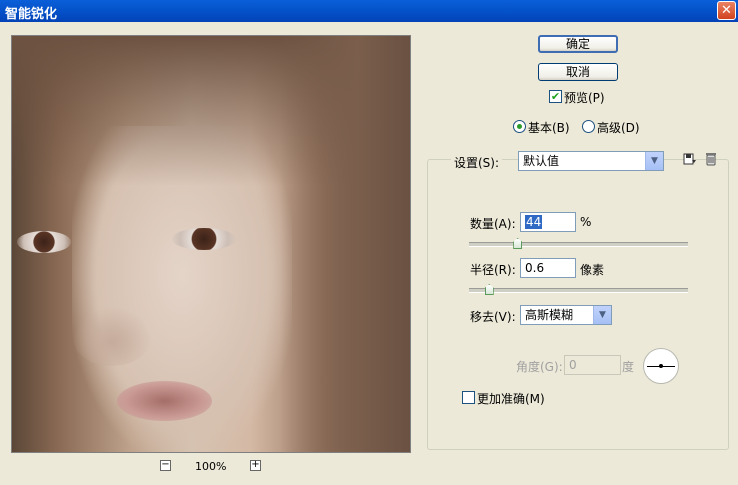 The width and height of the screenshot is (738, 485). I want to click on amount-input: 44, so click(548, 222).